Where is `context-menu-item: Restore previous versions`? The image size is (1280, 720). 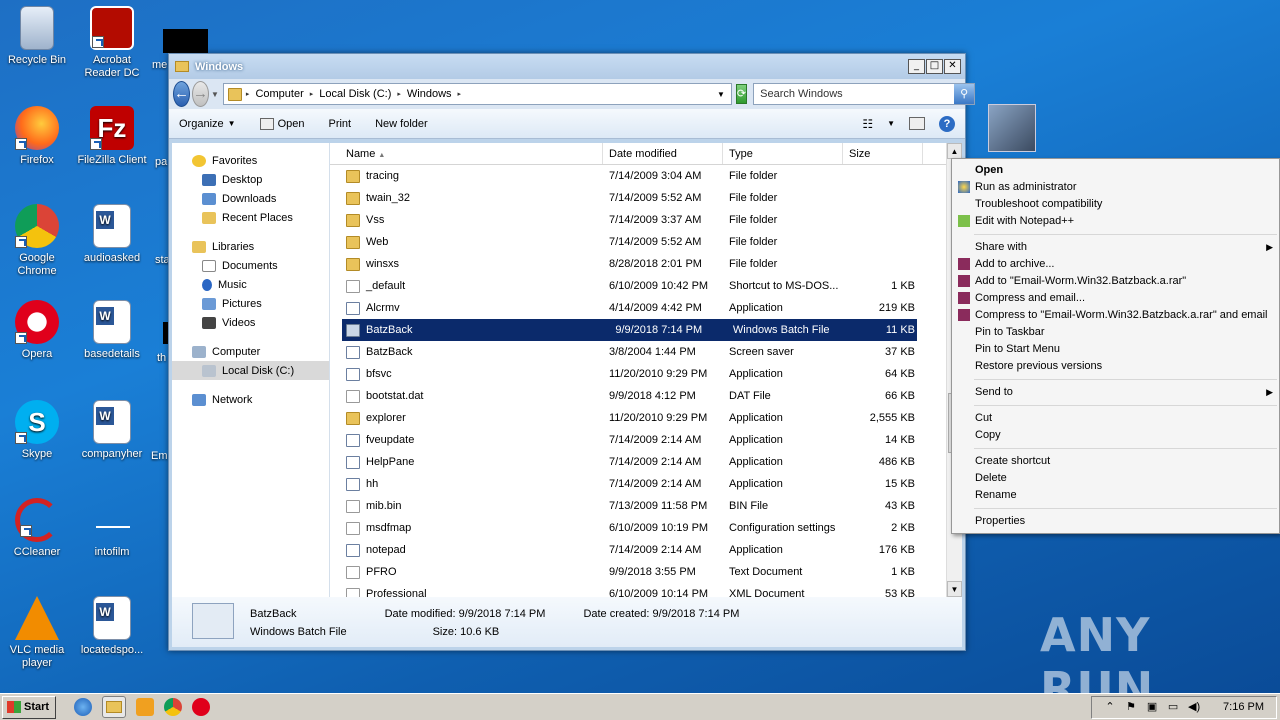
context-menu-item: Restore previous versions is located at coordinates (1115, 366).